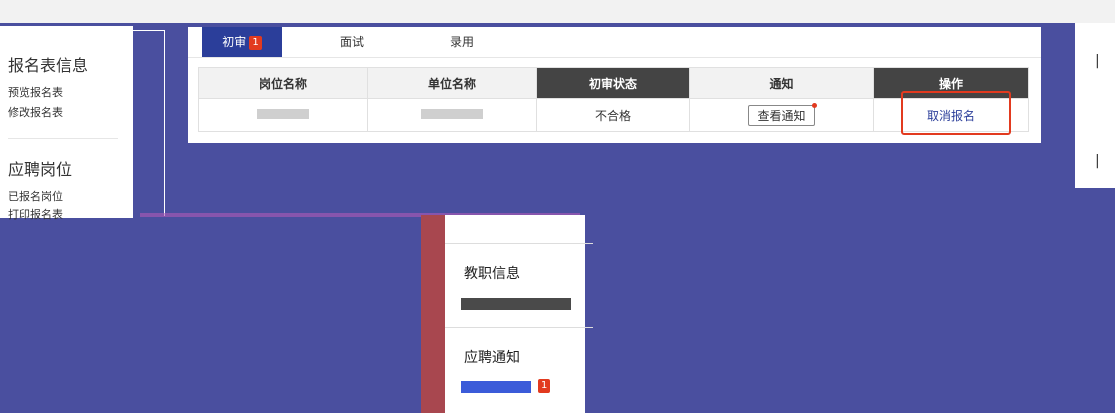 The height and width of the screenshot is (413, 1115). I want to click on col-header-notice: 通知, so click(781, 83).